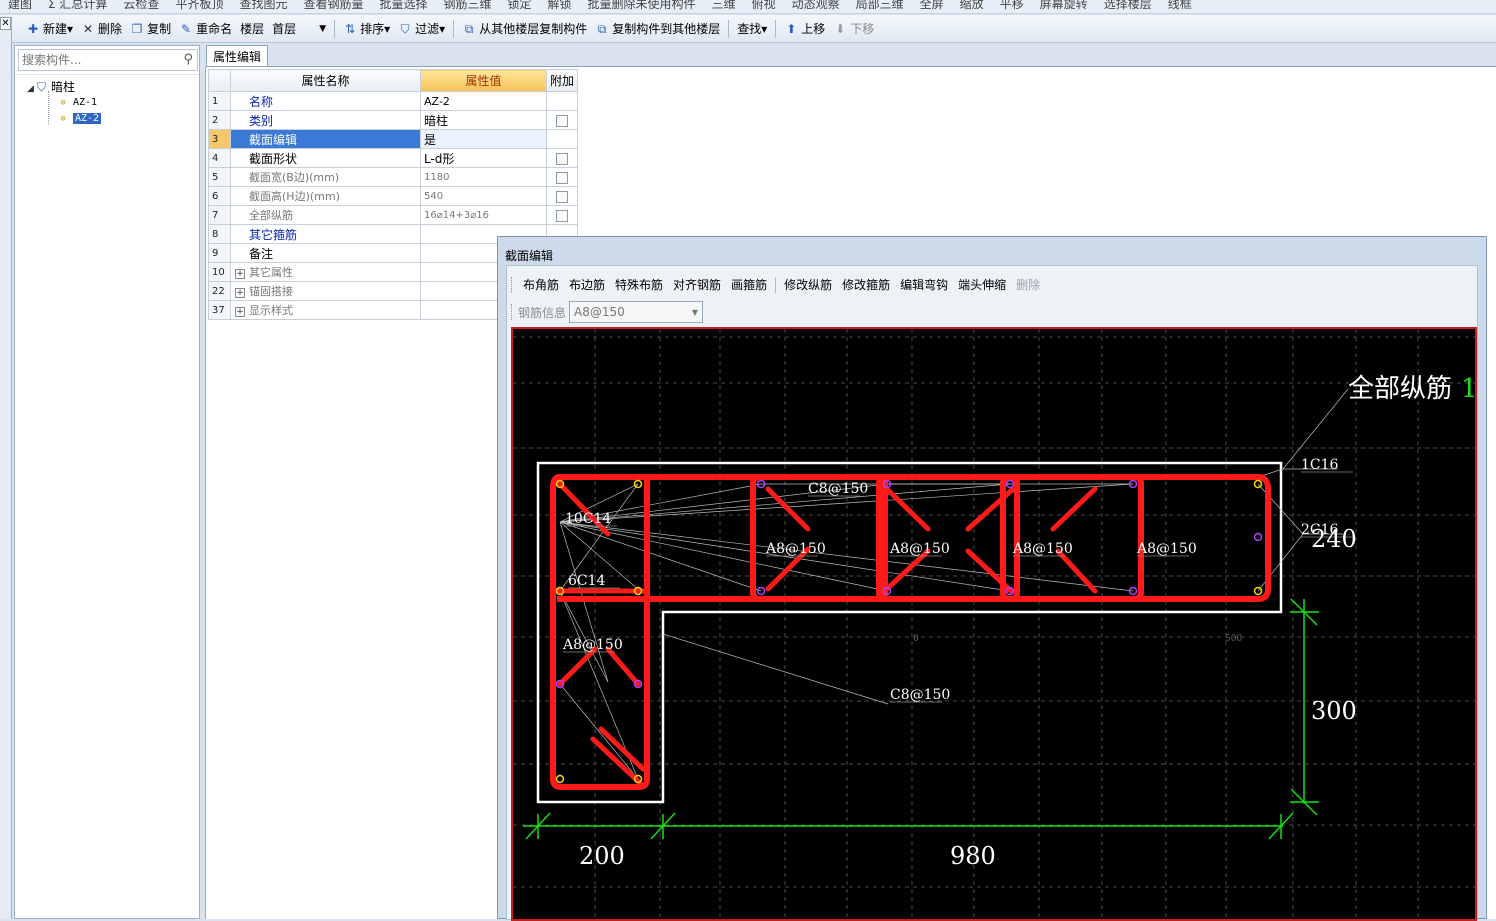 The height and width of the screenshot is (921, 1496). Describe the element at coordinates (219, 272) in the screenshot. I see `row-number: 10` at that location.